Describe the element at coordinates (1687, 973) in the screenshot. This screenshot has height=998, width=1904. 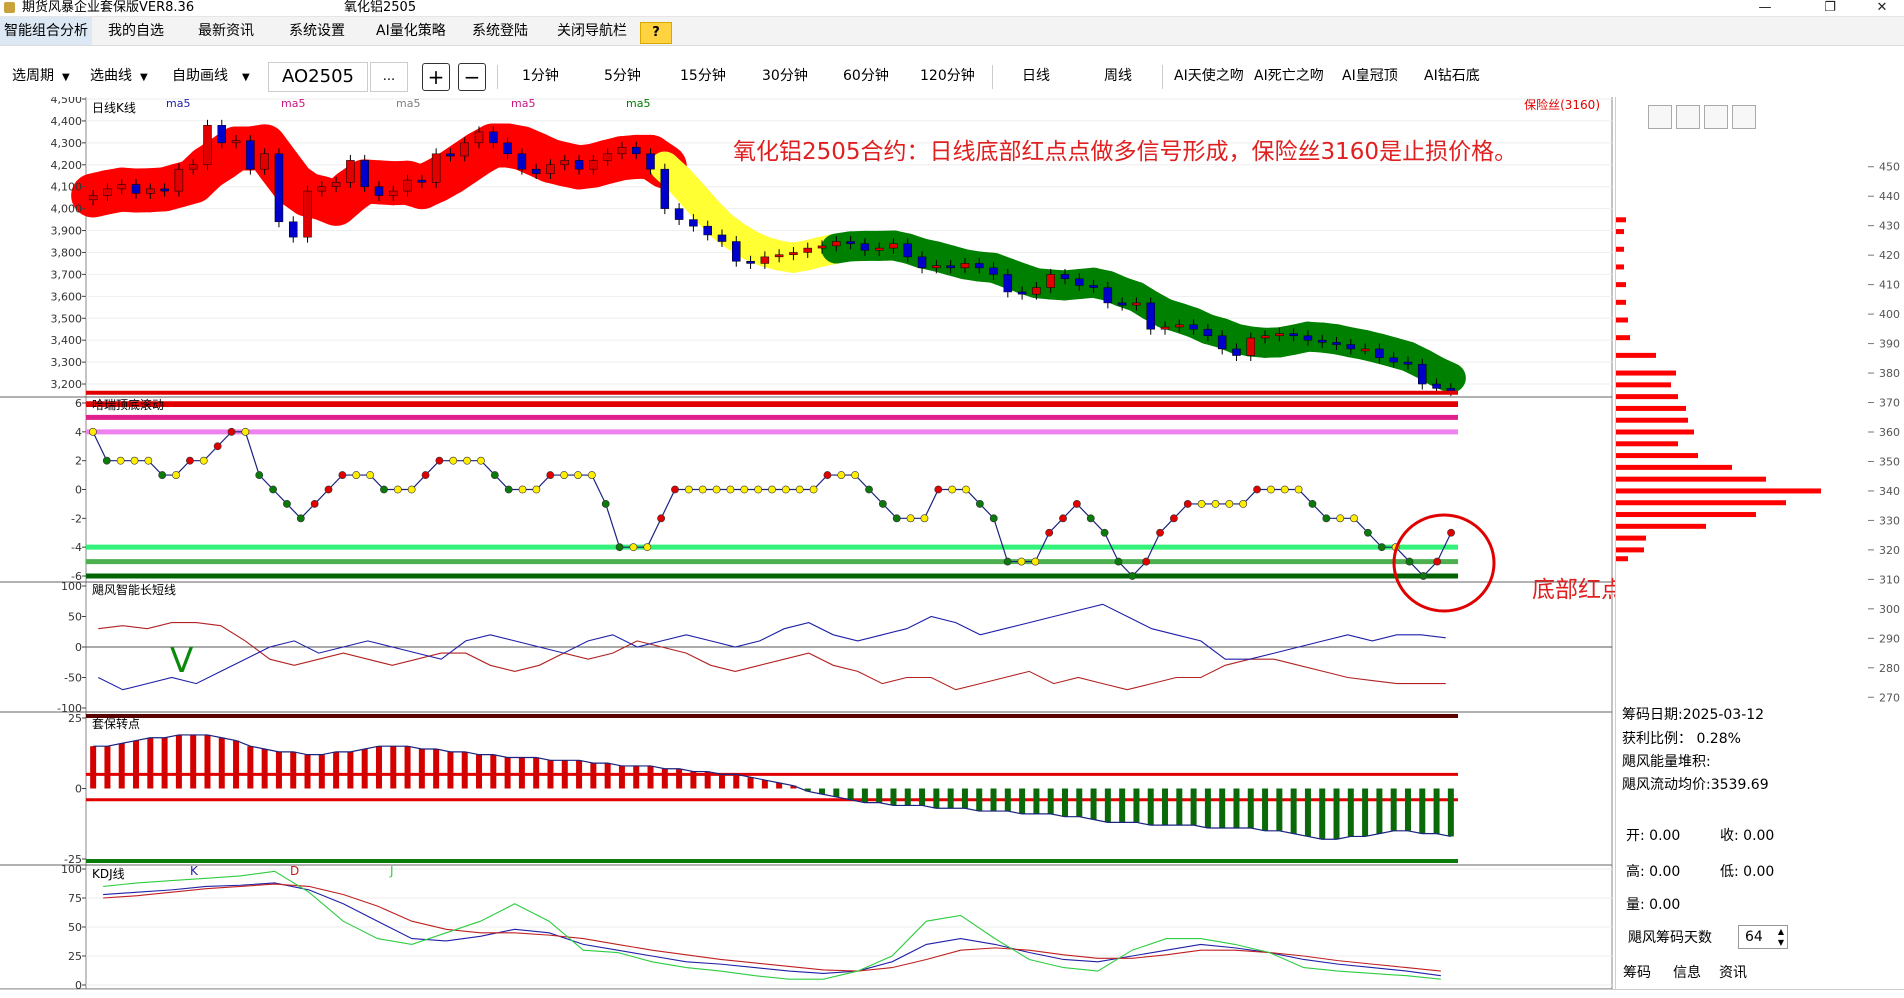
I see `tab-info: 信息` at that location.